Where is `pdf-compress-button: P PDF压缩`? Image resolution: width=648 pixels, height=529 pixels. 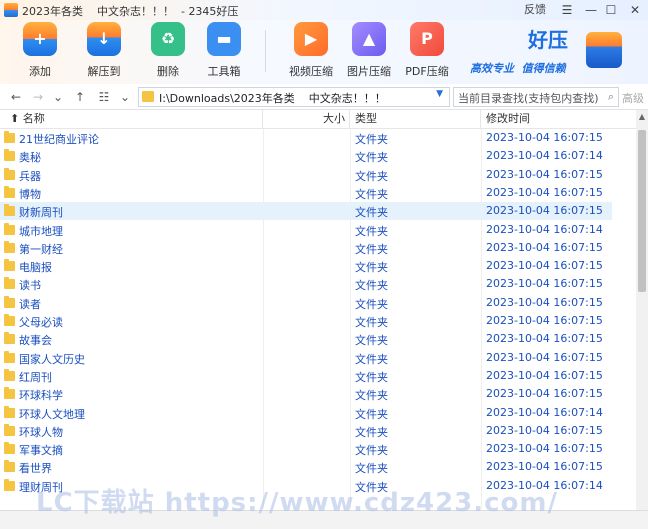 pdf-compress-button: P PDF压缩 is located at coordinates (427, 50).